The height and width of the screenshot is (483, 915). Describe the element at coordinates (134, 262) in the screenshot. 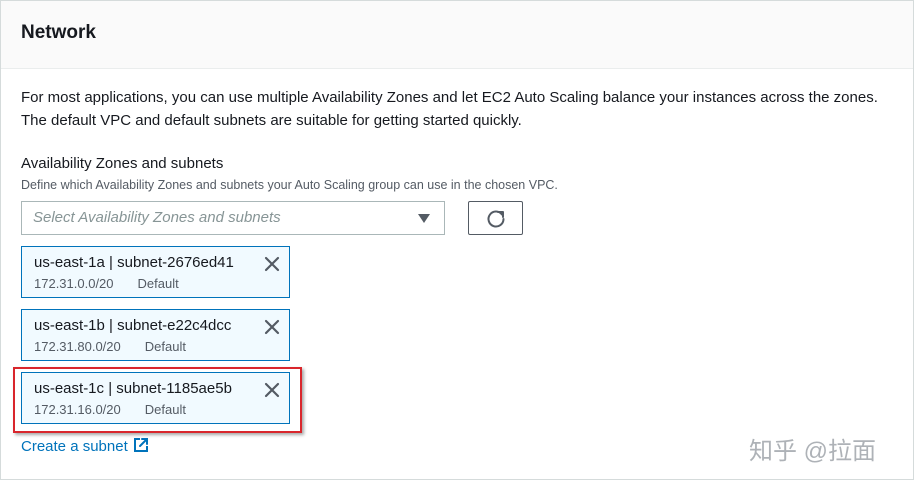

I see `token-title: us-east-1a | subnet-2676ed41` at that location.